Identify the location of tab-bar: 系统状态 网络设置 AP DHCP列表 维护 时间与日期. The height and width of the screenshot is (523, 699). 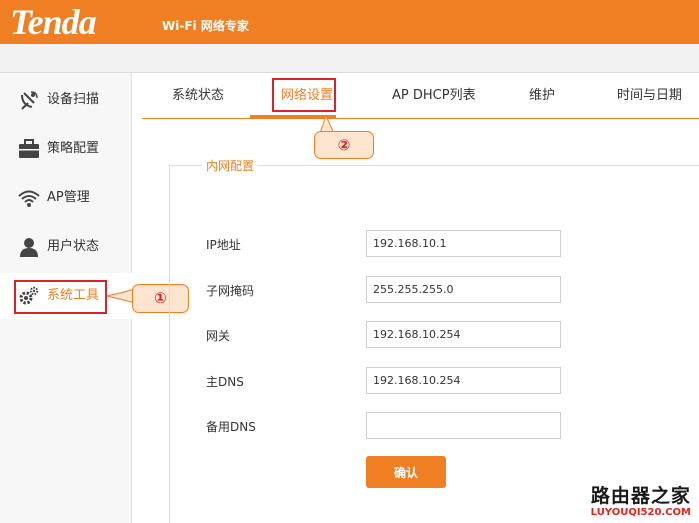
(420, 96).